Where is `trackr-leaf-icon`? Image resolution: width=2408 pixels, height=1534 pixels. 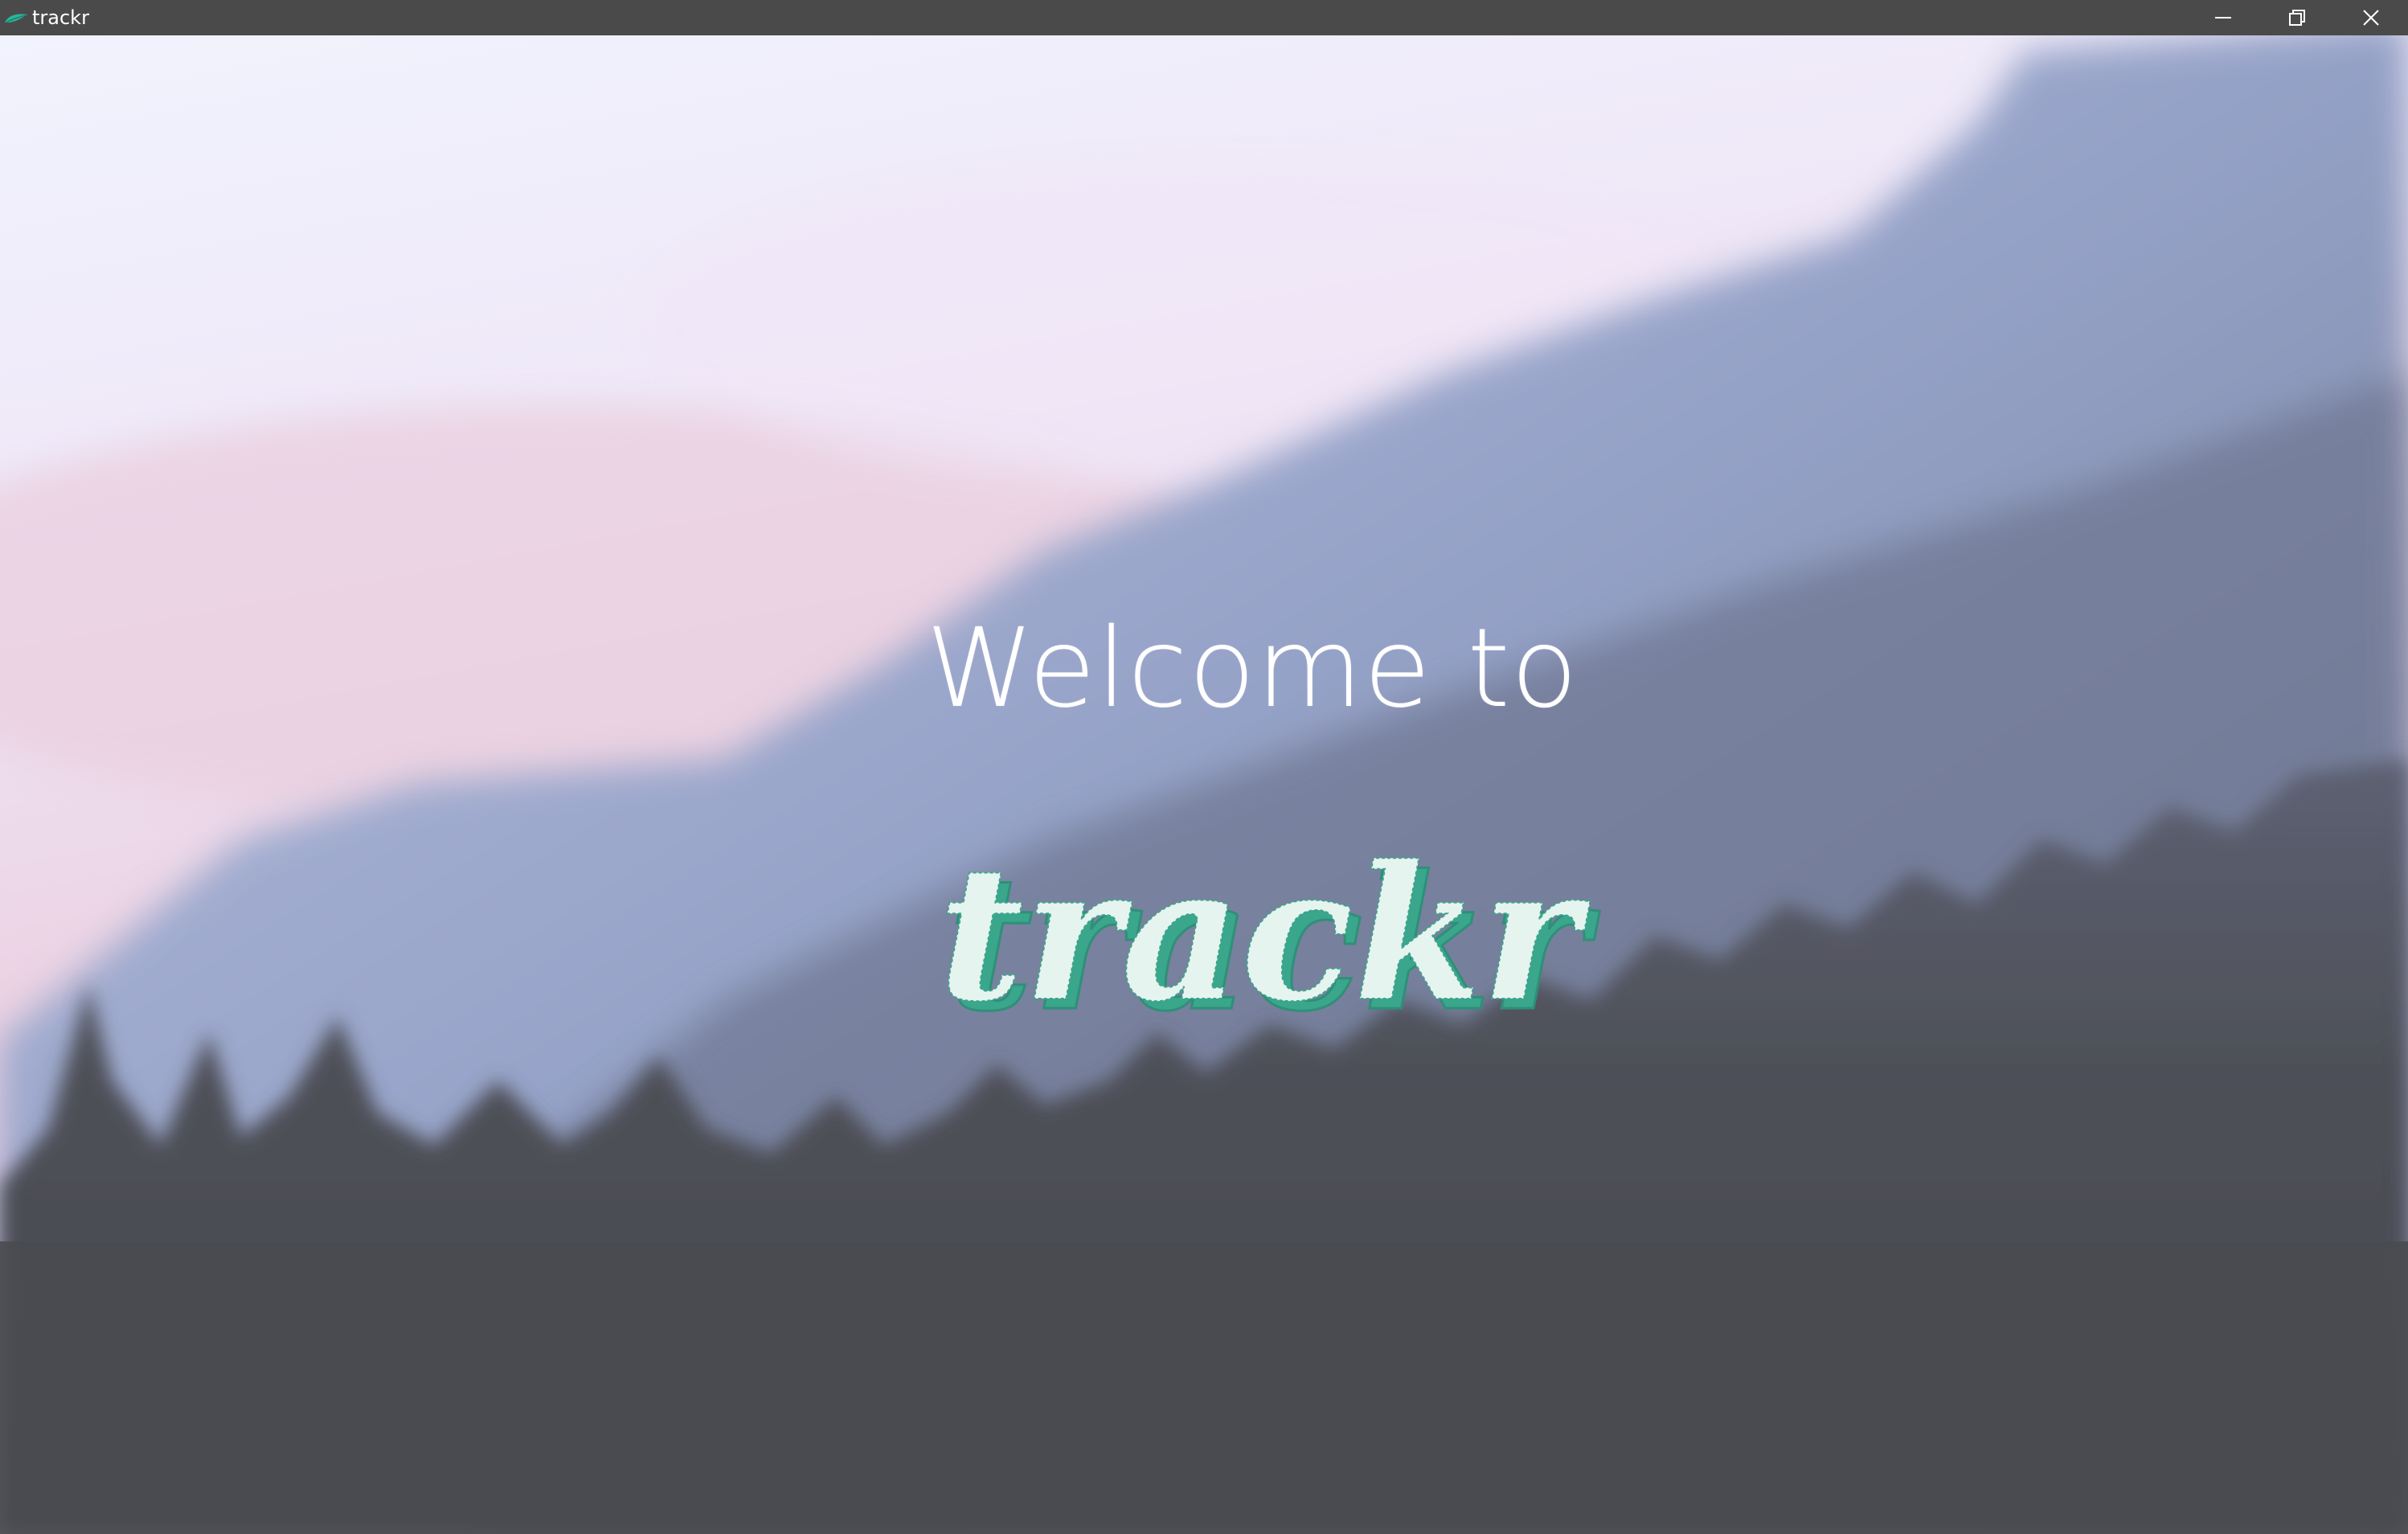
trackr-leaf-icon is located at coordinates (16, 18).